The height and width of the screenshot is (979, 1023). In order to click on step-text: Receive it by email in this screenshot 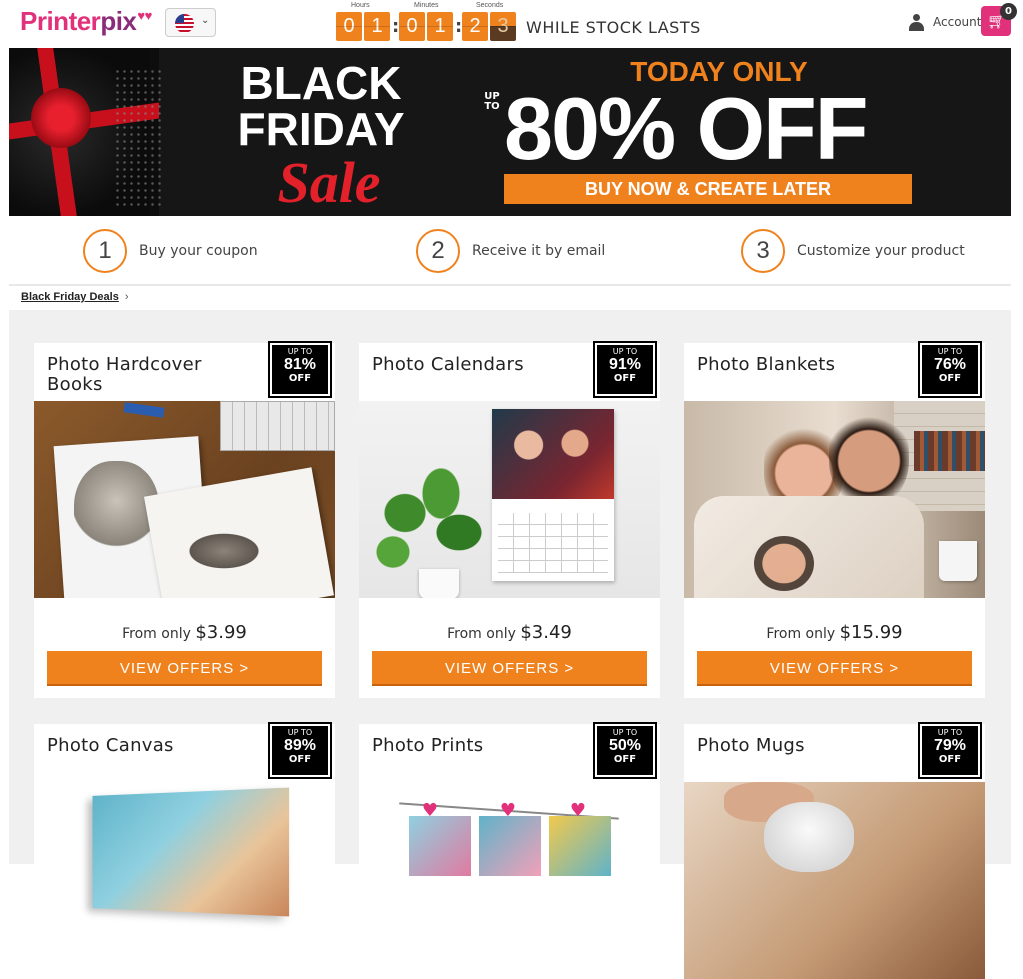, I will do `click(539, 251)`.